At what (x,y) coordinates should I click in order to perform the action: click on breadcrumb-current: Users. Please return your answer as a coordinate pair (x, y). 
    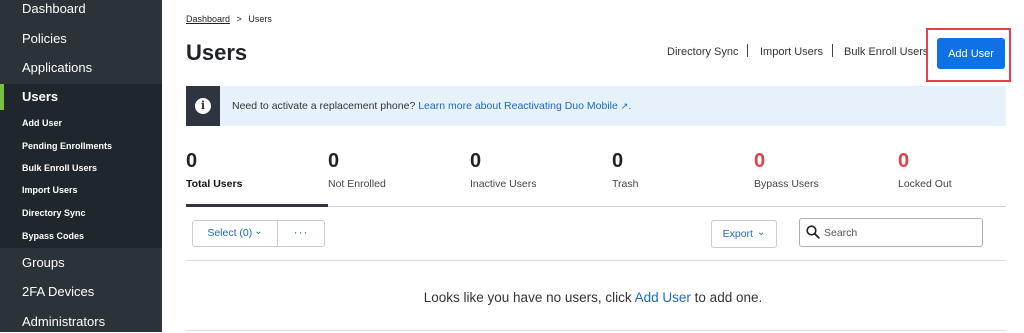
    Looking at the image, I should click on (260, 19).